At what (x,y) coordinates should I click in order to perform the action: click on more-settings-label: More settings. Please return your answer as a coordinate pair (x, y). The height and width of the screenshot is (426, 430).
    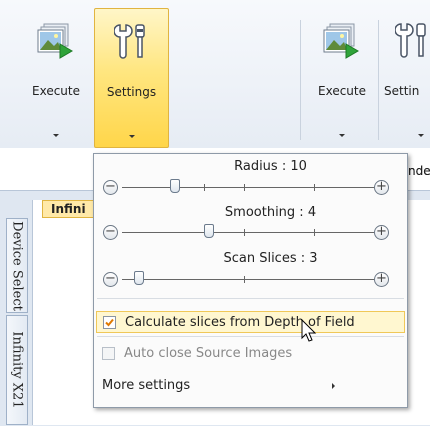
    Looking at the image, I should click on (146, 385).